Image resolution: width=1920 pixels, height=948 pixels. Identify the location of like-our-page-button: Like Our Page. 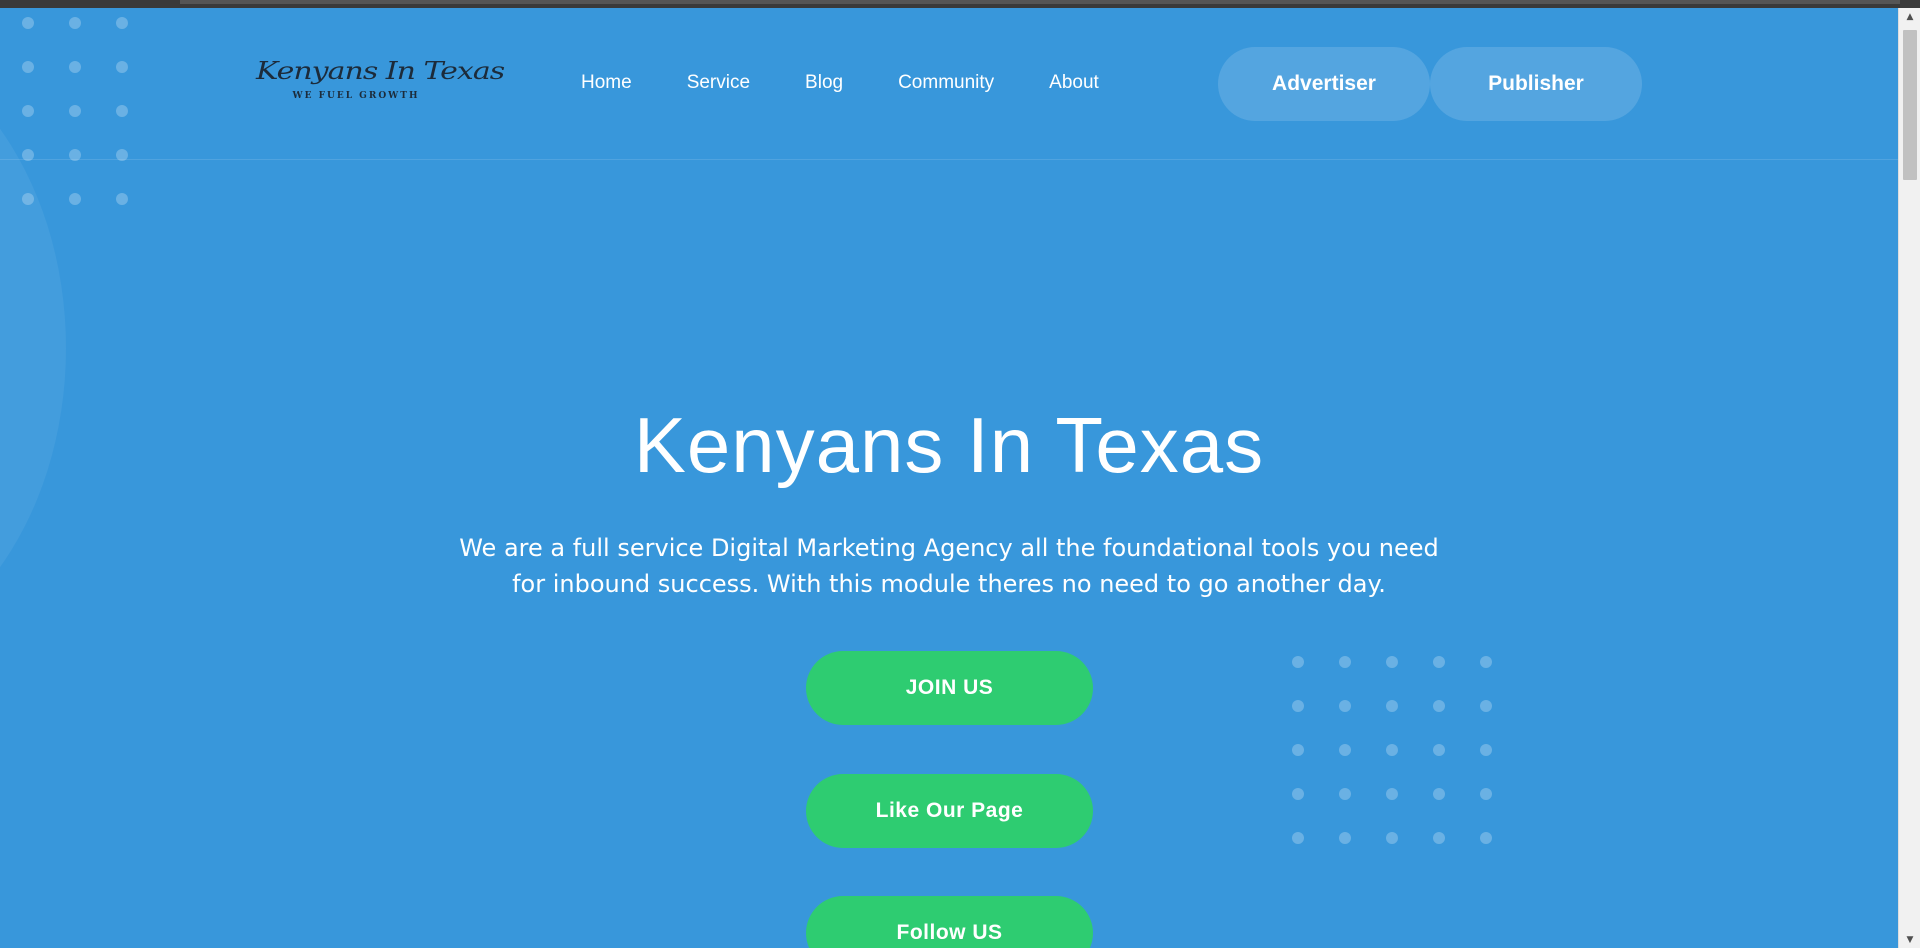
(949, 811).